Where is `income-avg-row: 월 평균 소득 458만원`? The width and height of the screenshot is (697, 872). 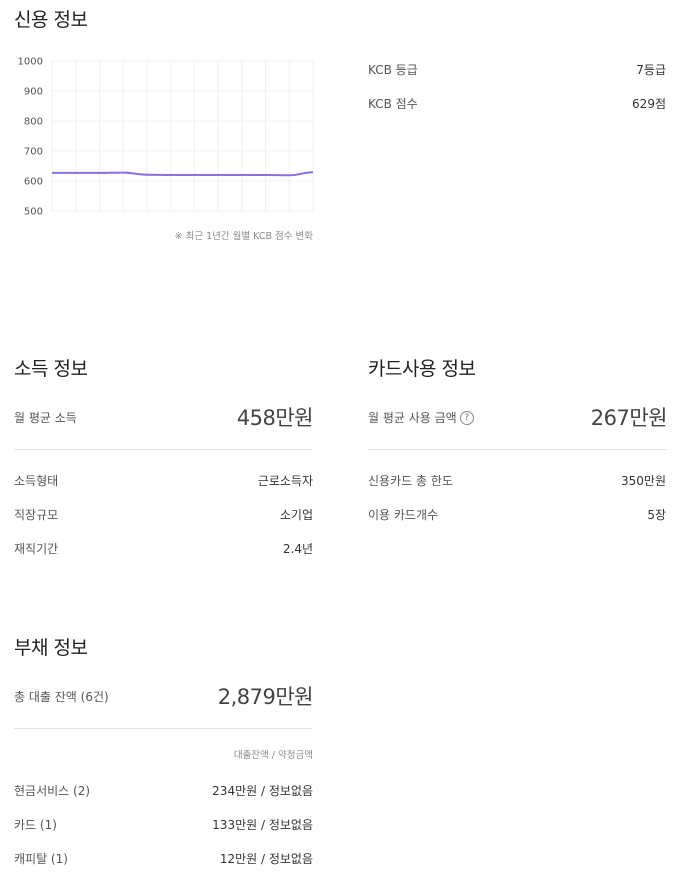
income-avg-row: 월 평균 소득 458만원 is located at coordinates (164, 417).